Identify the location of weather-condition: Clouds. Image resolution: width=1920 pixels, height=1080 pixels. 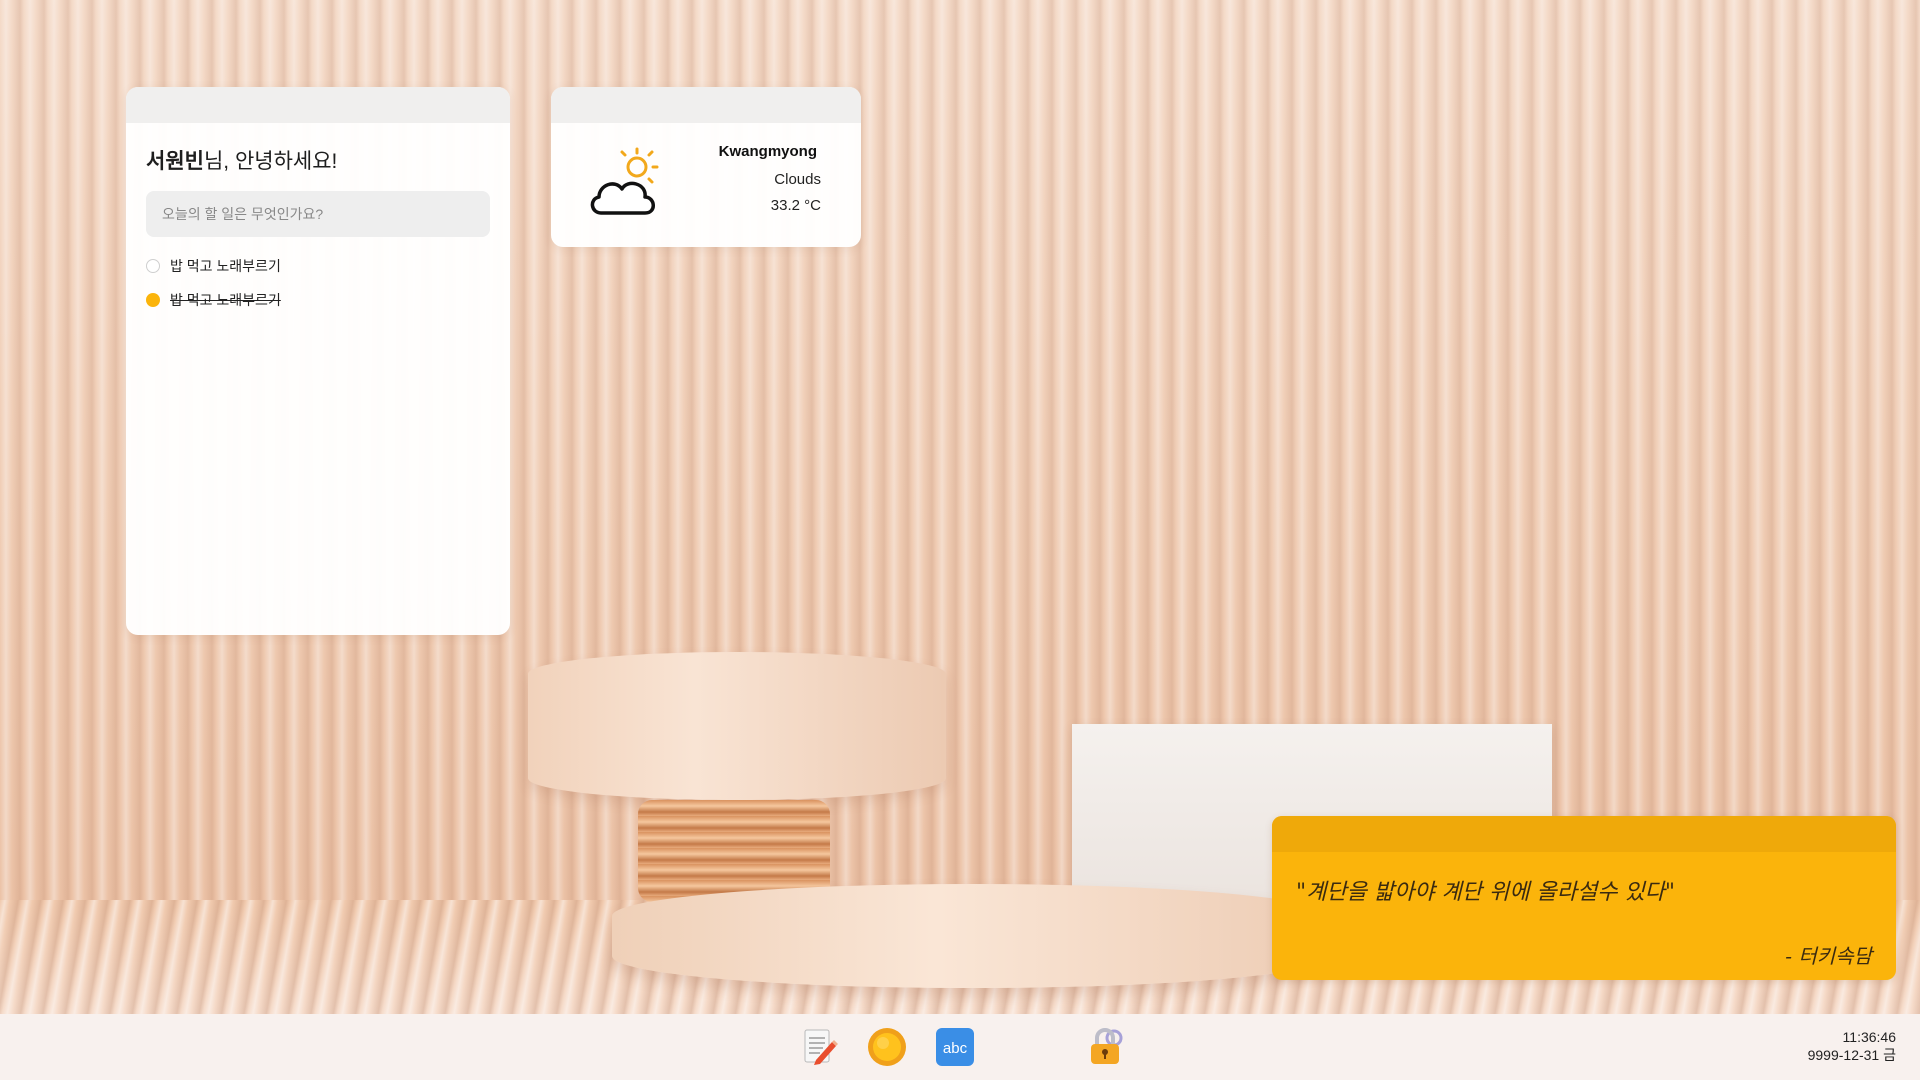
(797, 179).